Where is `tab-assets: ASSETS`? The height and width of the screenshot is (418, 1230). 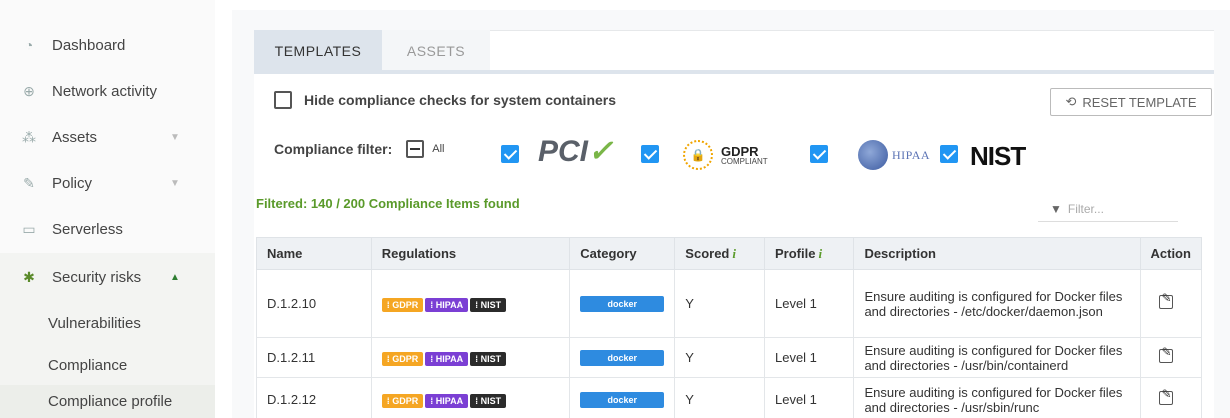 tab-assets: ASSETS is located at coordinates (436, 51).